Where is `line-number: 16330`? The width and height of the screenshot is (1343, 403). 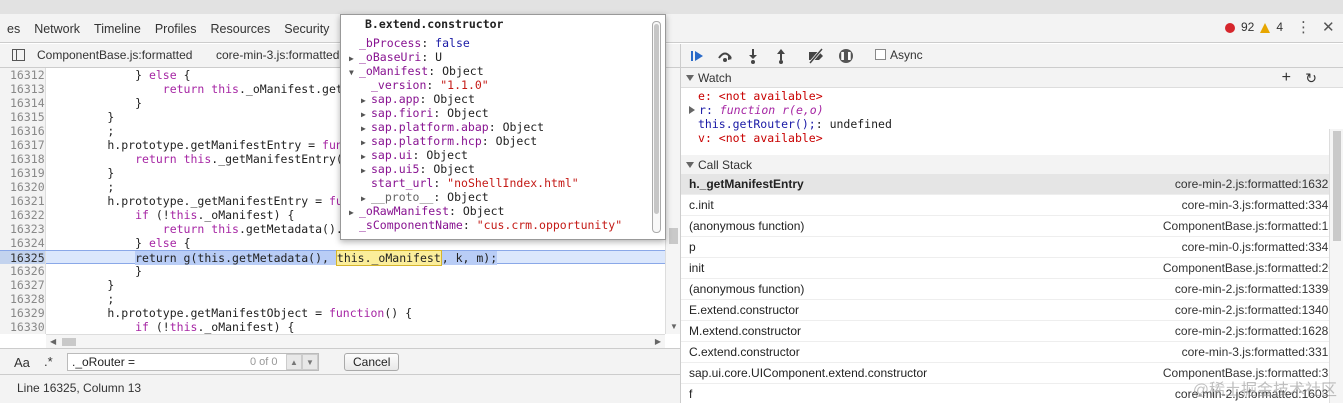 line-number: 16330 is located at coordinates (23, 327).